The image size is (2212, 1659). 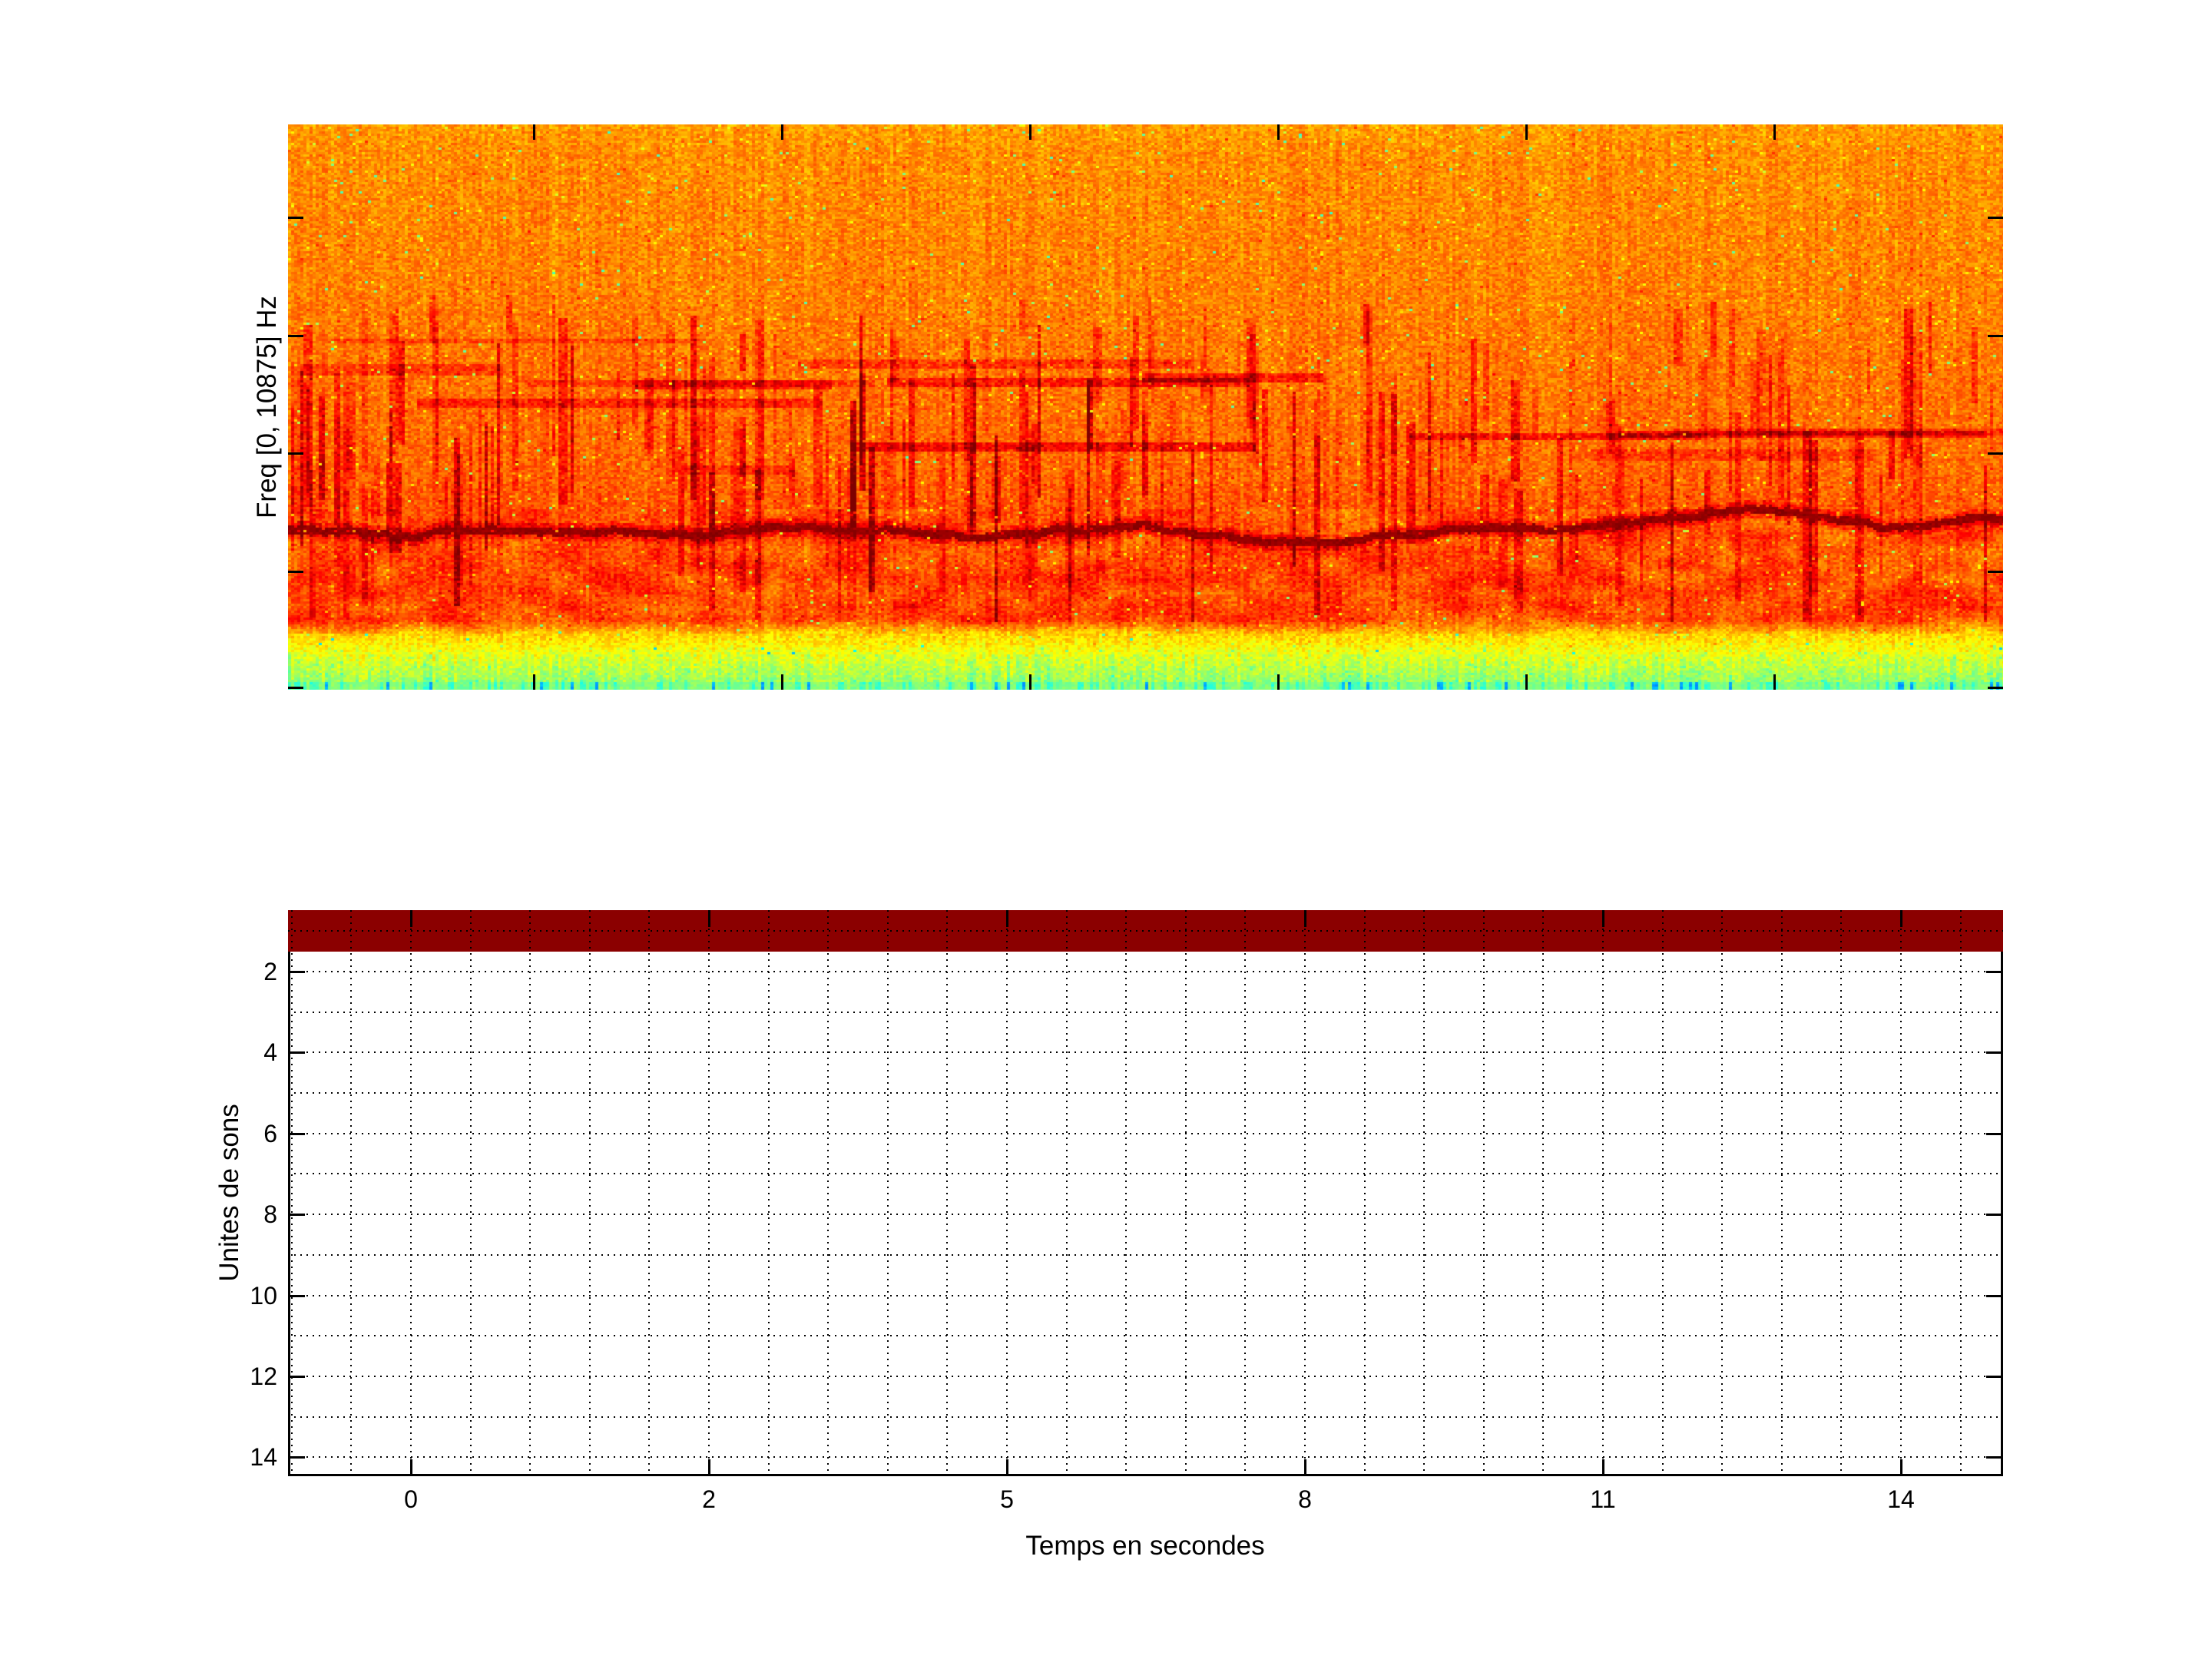 What do you see at coordinates (411, 1499) in the screenshot?
I see `x-tick-label: 0` at bounding box center [411, 1499].